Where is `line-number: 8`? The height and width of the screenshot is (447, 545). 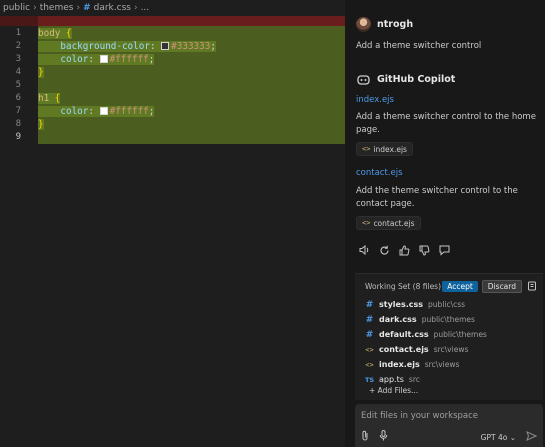
line-number: 8 is located at coordinates (18, 124).